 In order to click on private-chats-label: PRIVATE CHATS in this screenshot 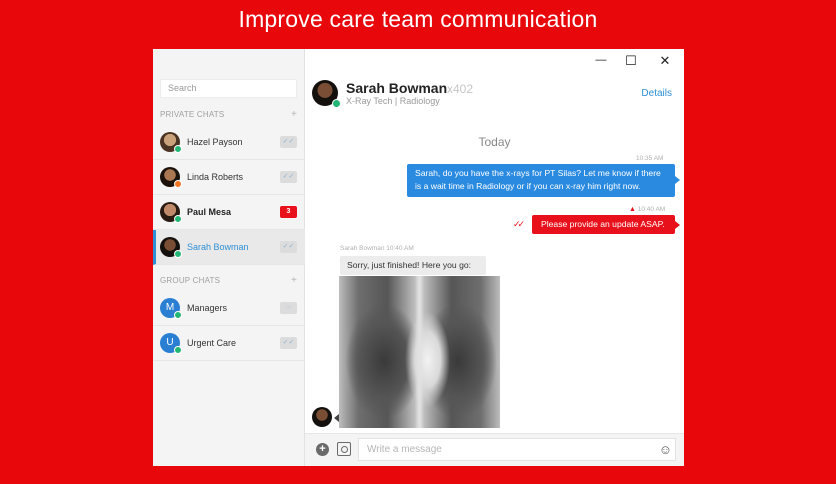, I will do `click(192, 114)`.